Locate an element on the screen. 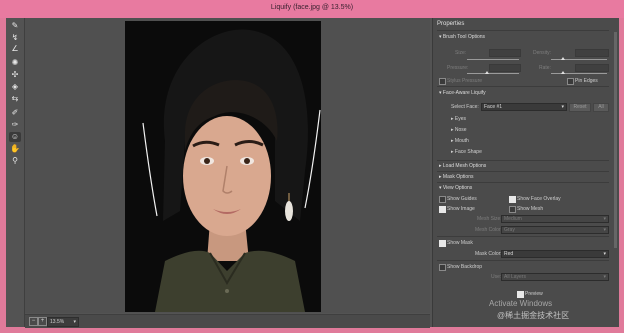  density-input is located at coordinates (592, 53).